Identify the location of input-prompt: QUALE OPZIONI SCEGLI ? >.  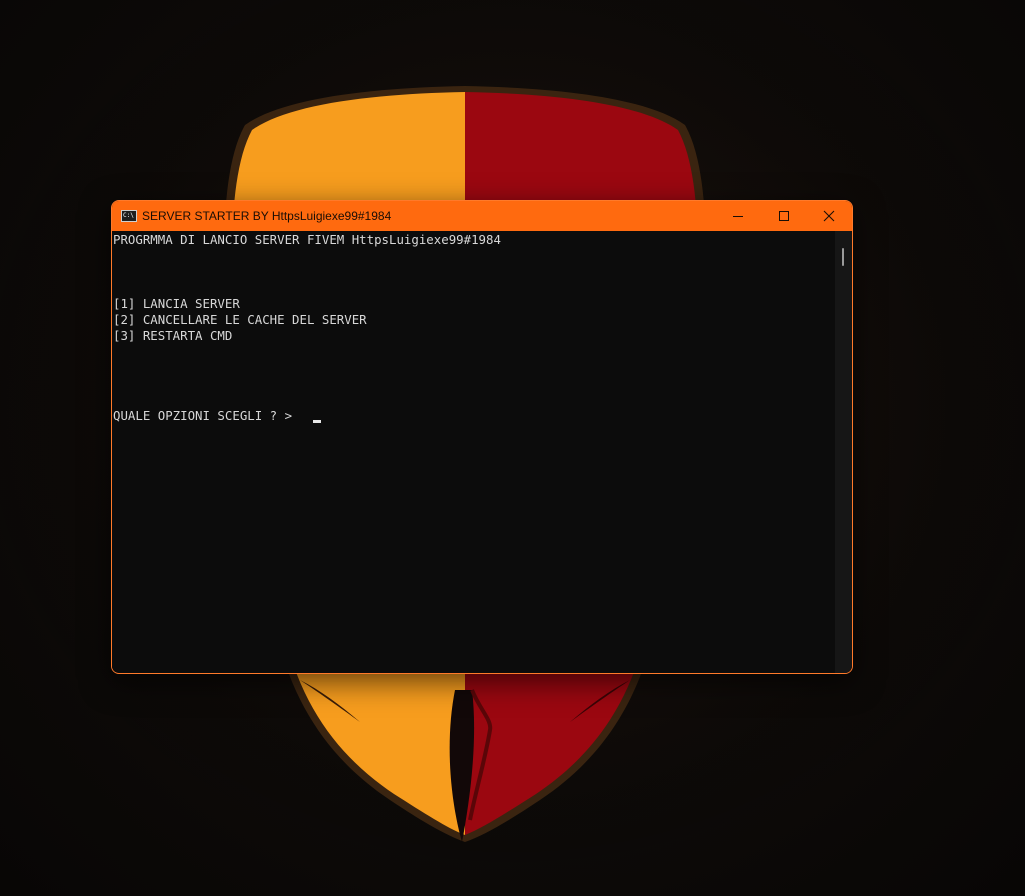
(203, 415).